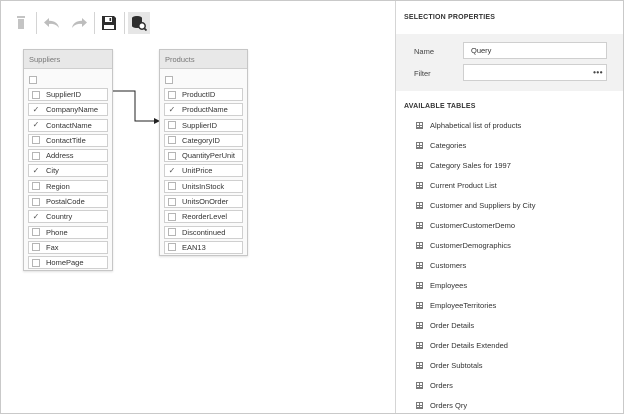  What do you see at coordinates (203, 59) in the screenshot?
I see `table-header: Products` at bounding box center [203, 59].